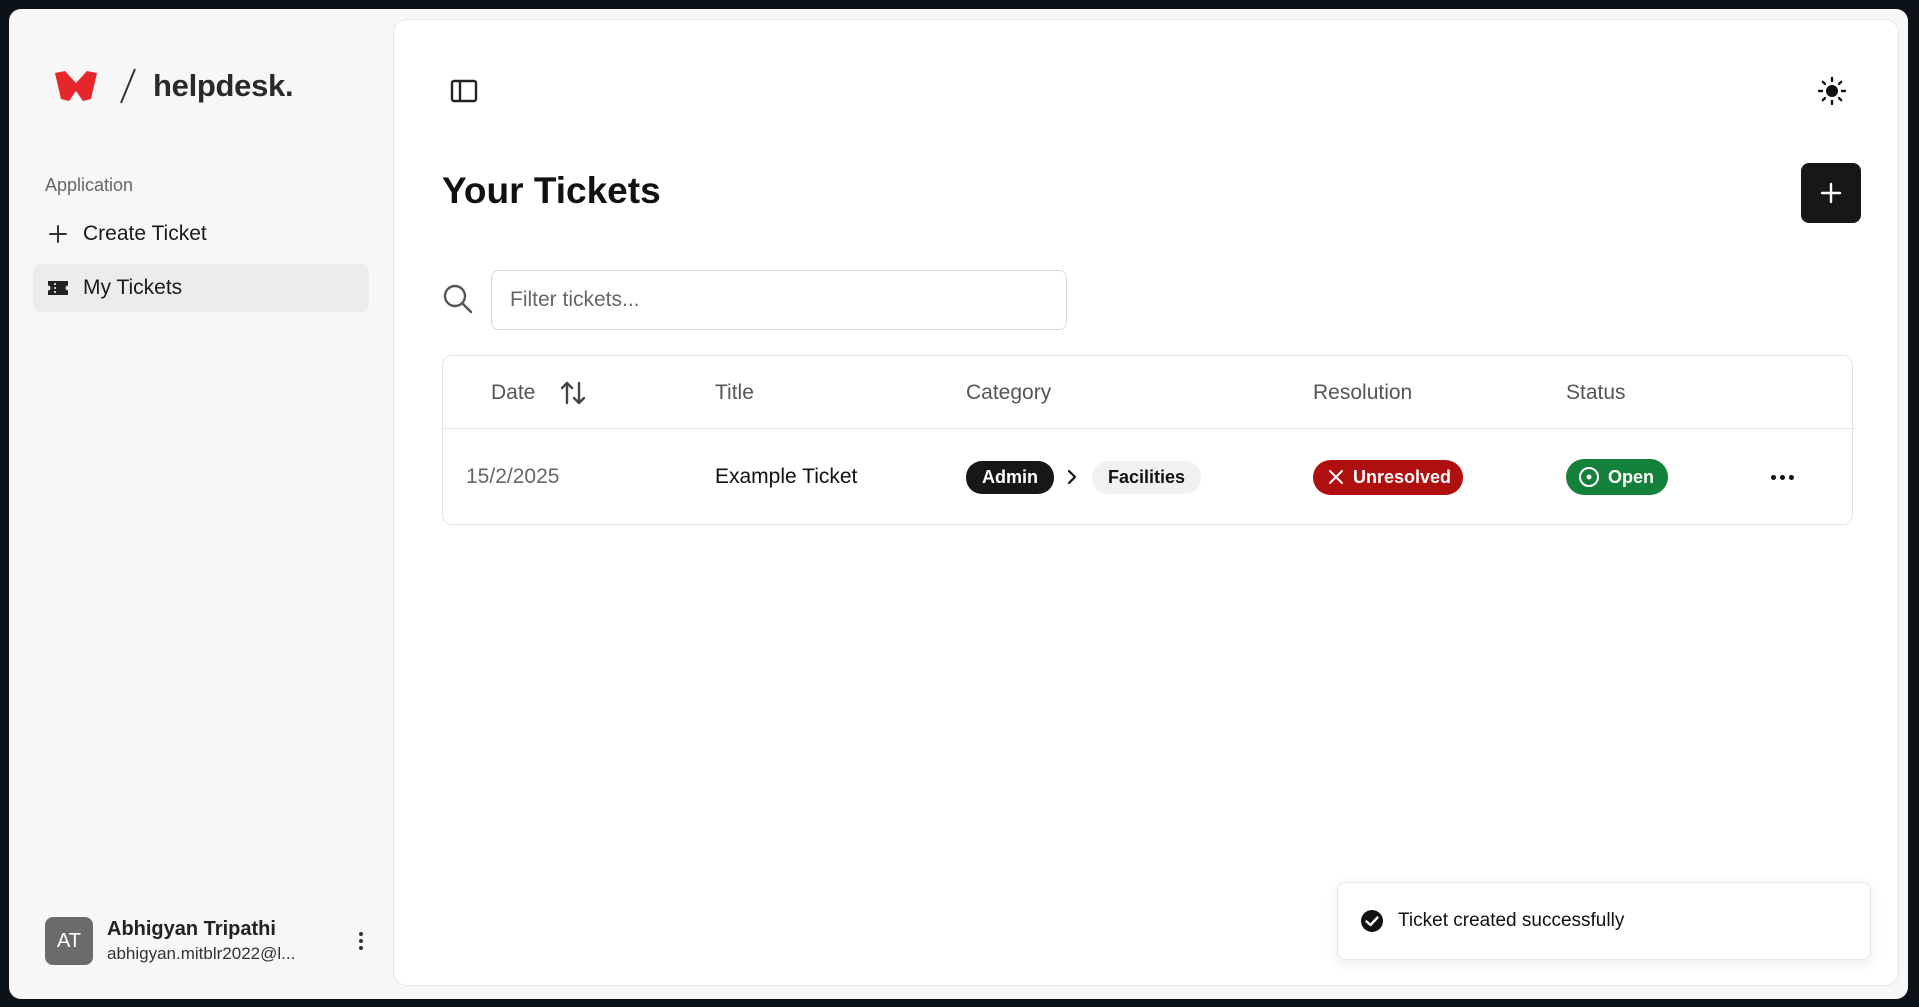 The width and height of the screenshot is (1919, 1007). I want to click on page-title: Your Tickets, so click(551, 190).